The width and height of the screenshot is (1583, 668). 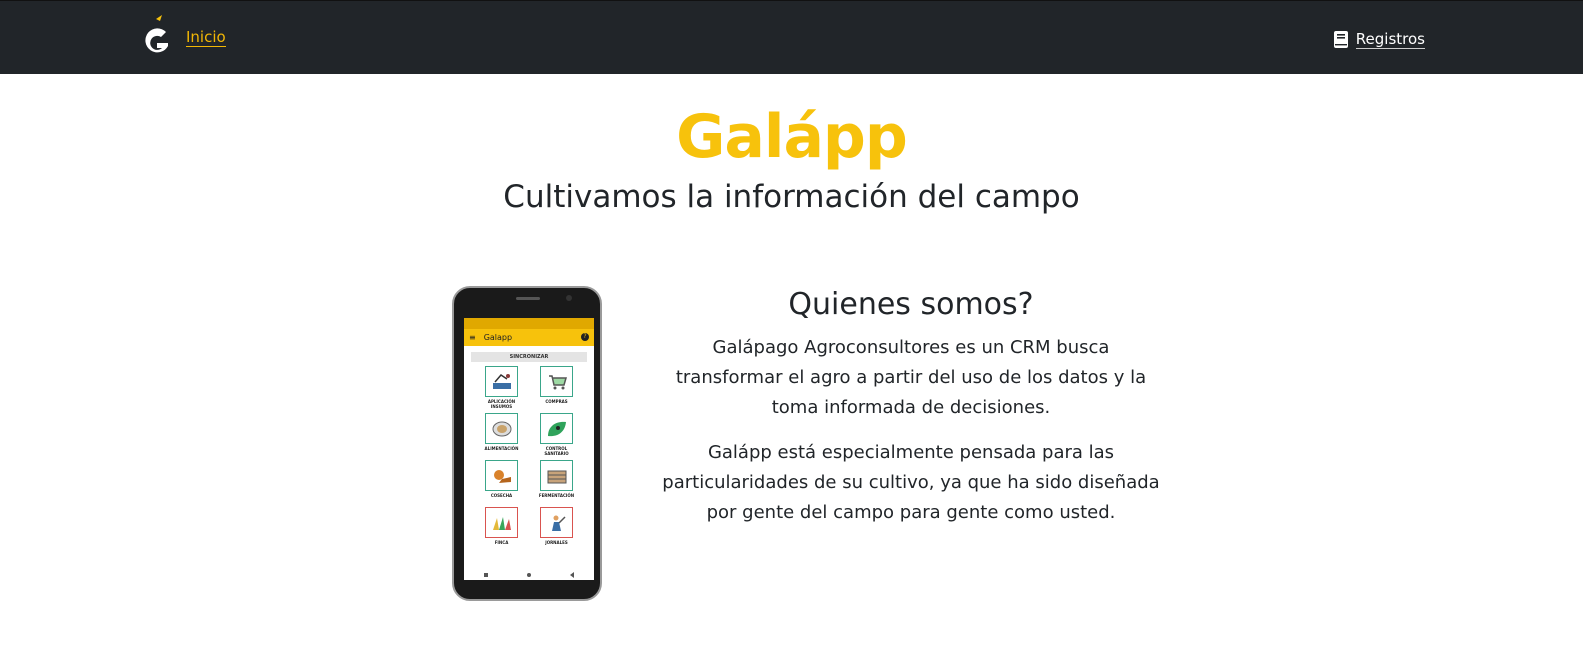 What do you see at coordinates (485, 575) in the screenshot?
I see `recents-icon` at bounding box center [485, 575].